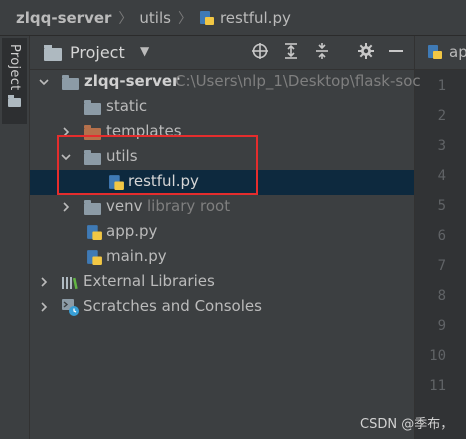 This screenshot has width=466, height=439. Describe the element at coordinates (396, 53) in the screenshot. I see `minimize-icon` at that location.